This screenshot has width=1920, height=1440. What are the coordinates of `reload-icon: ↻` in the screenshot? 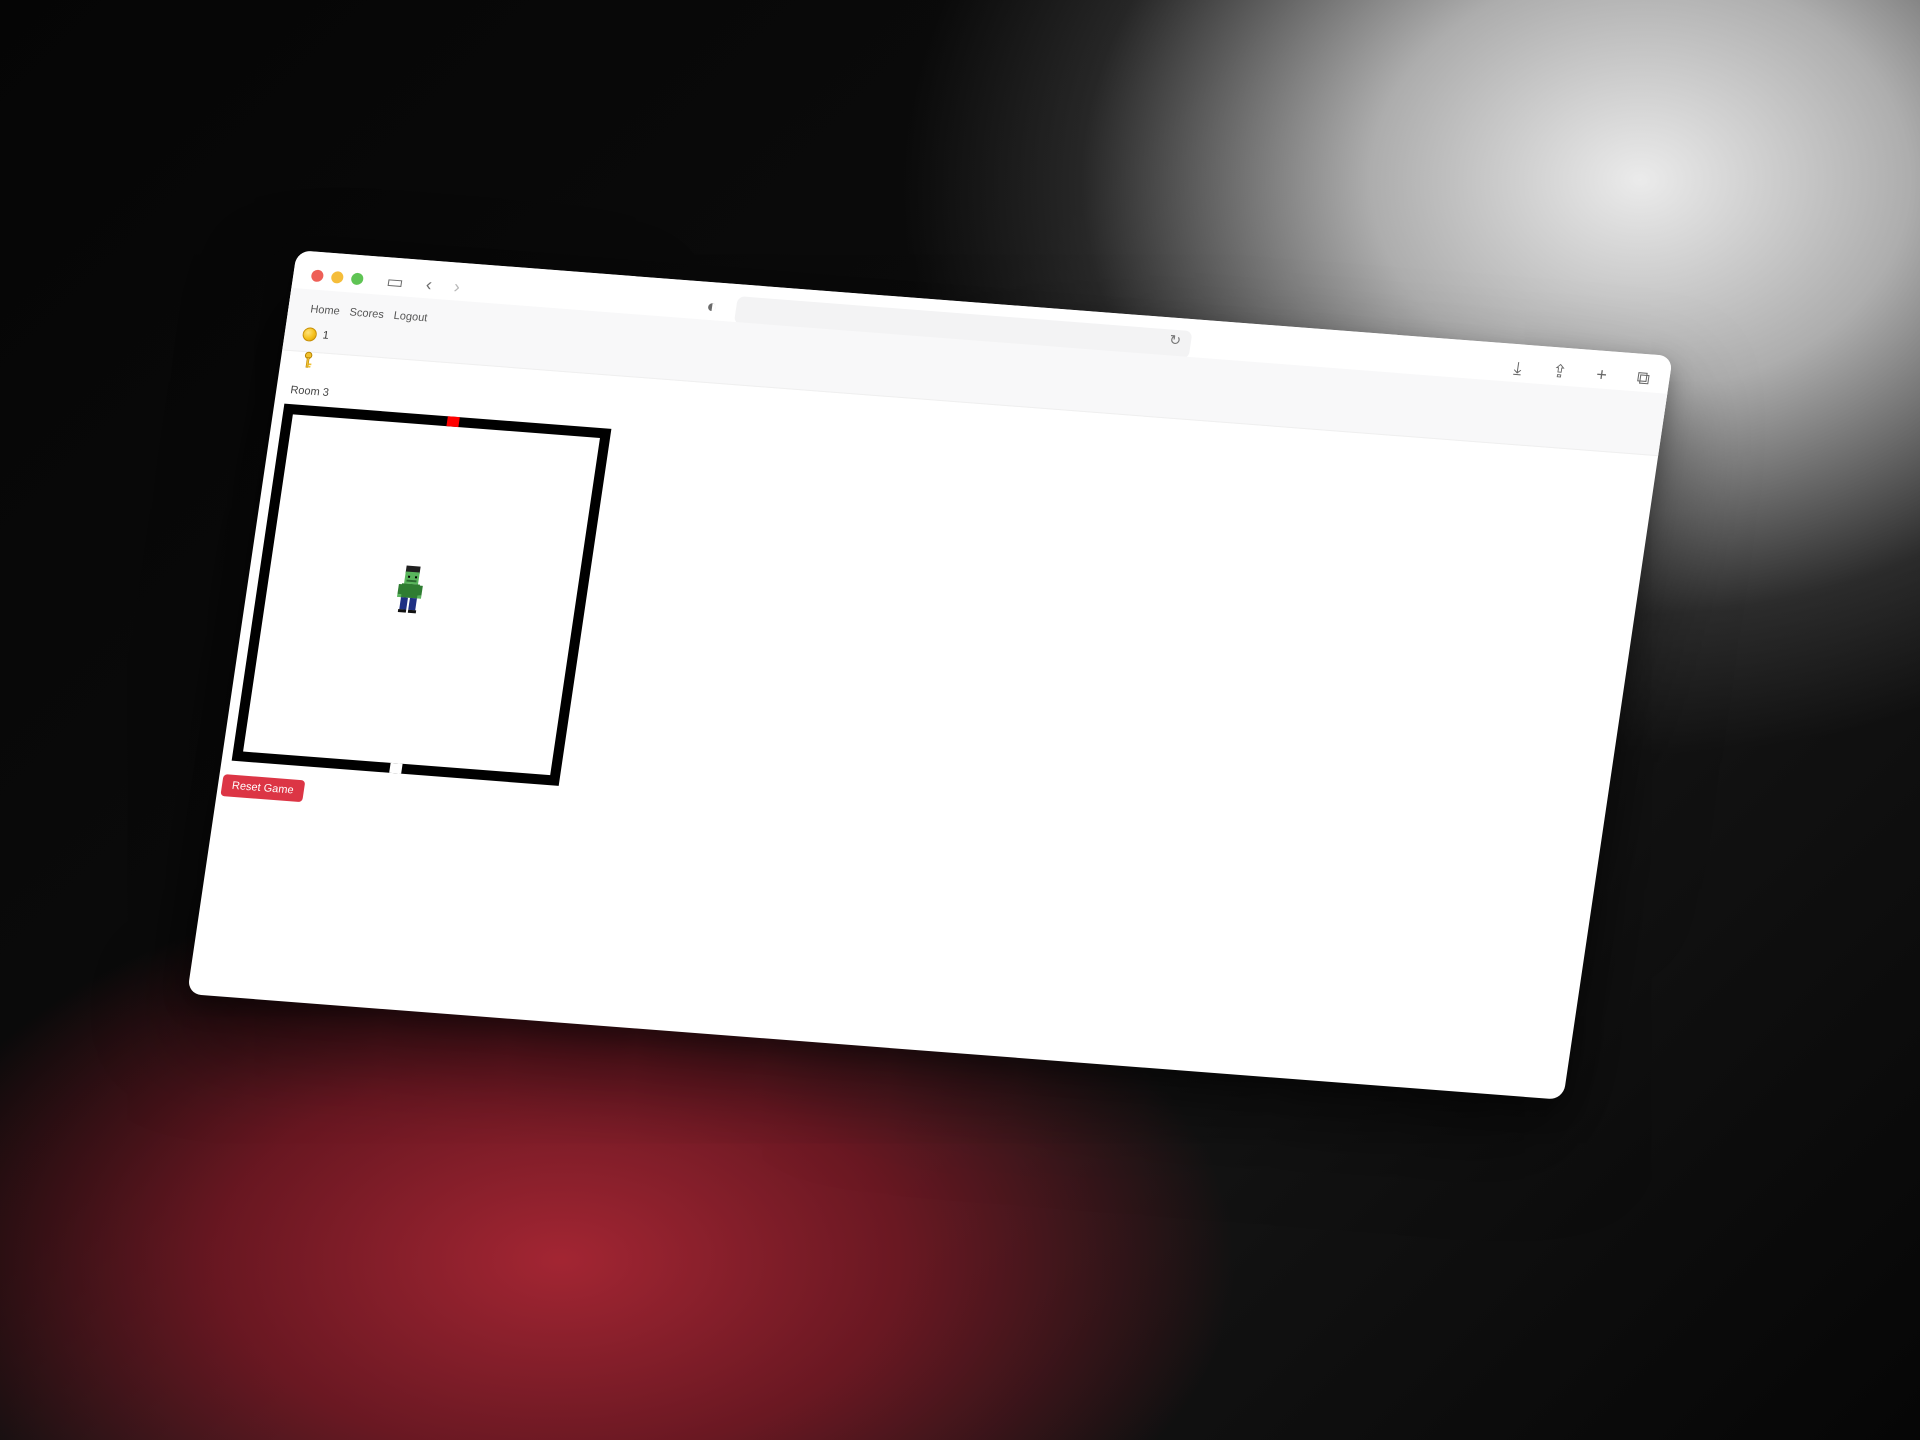 It's located at (1175, 340).